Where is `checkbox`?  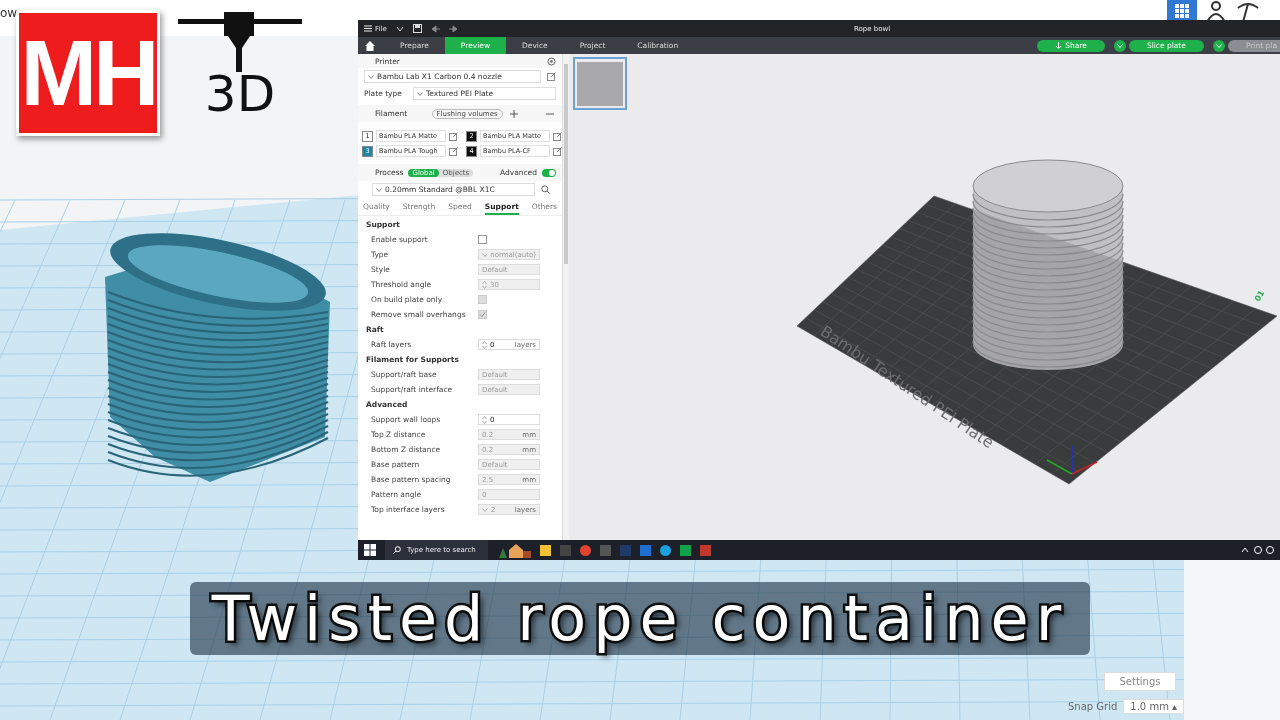 checkbox is located at coordinates (482, 239).